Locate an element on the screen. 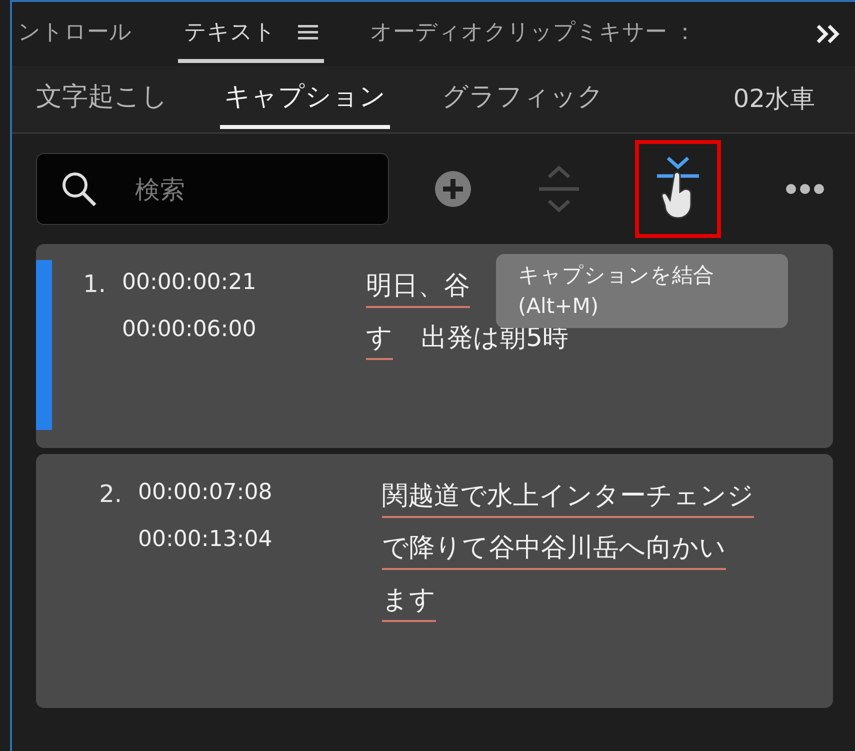 Image resolution: width=855 pixels, height=751 pixels. caption-number: 1. is located at coordinates (94, 284).